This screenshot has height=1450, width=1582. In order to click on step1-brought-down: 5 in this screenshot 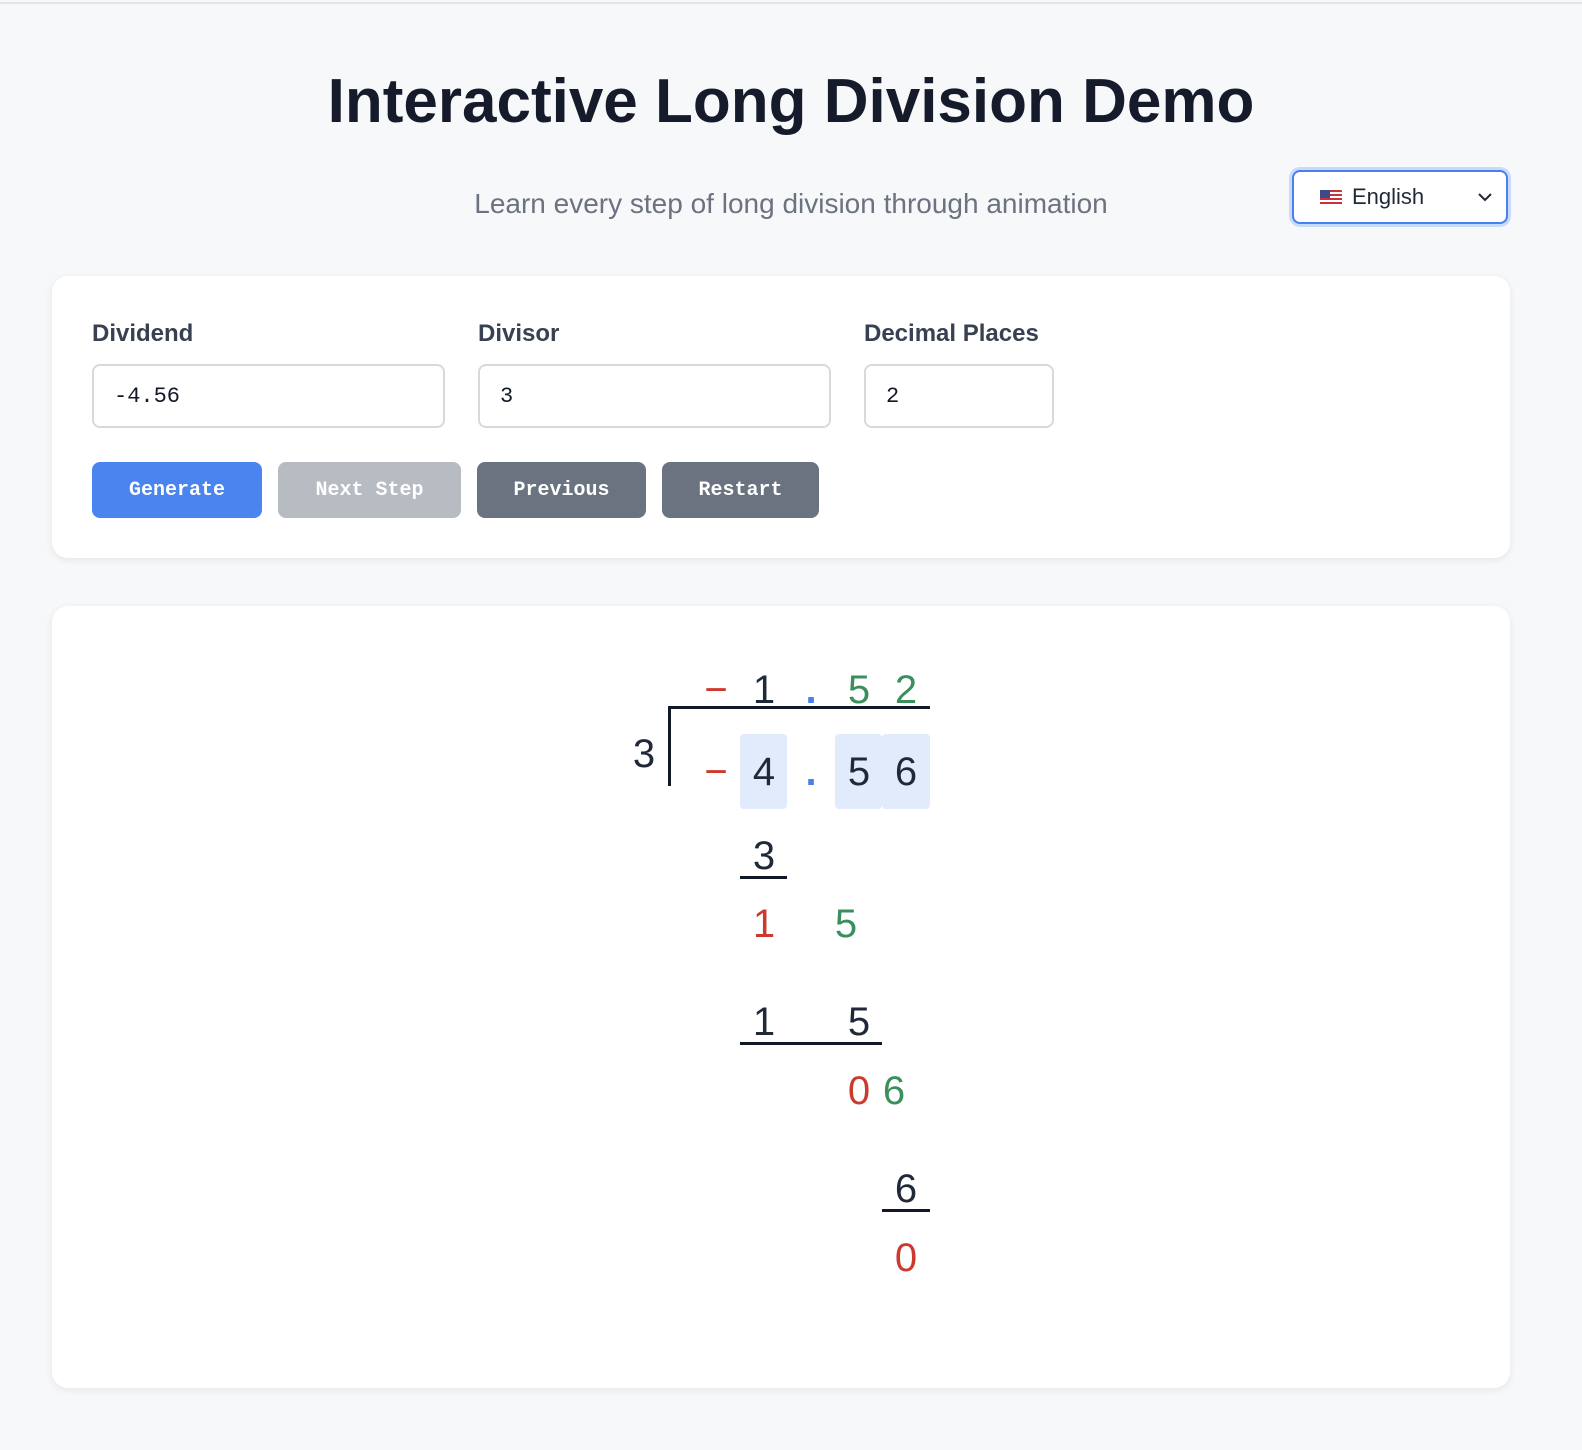, I will do `click(846, 924)`.